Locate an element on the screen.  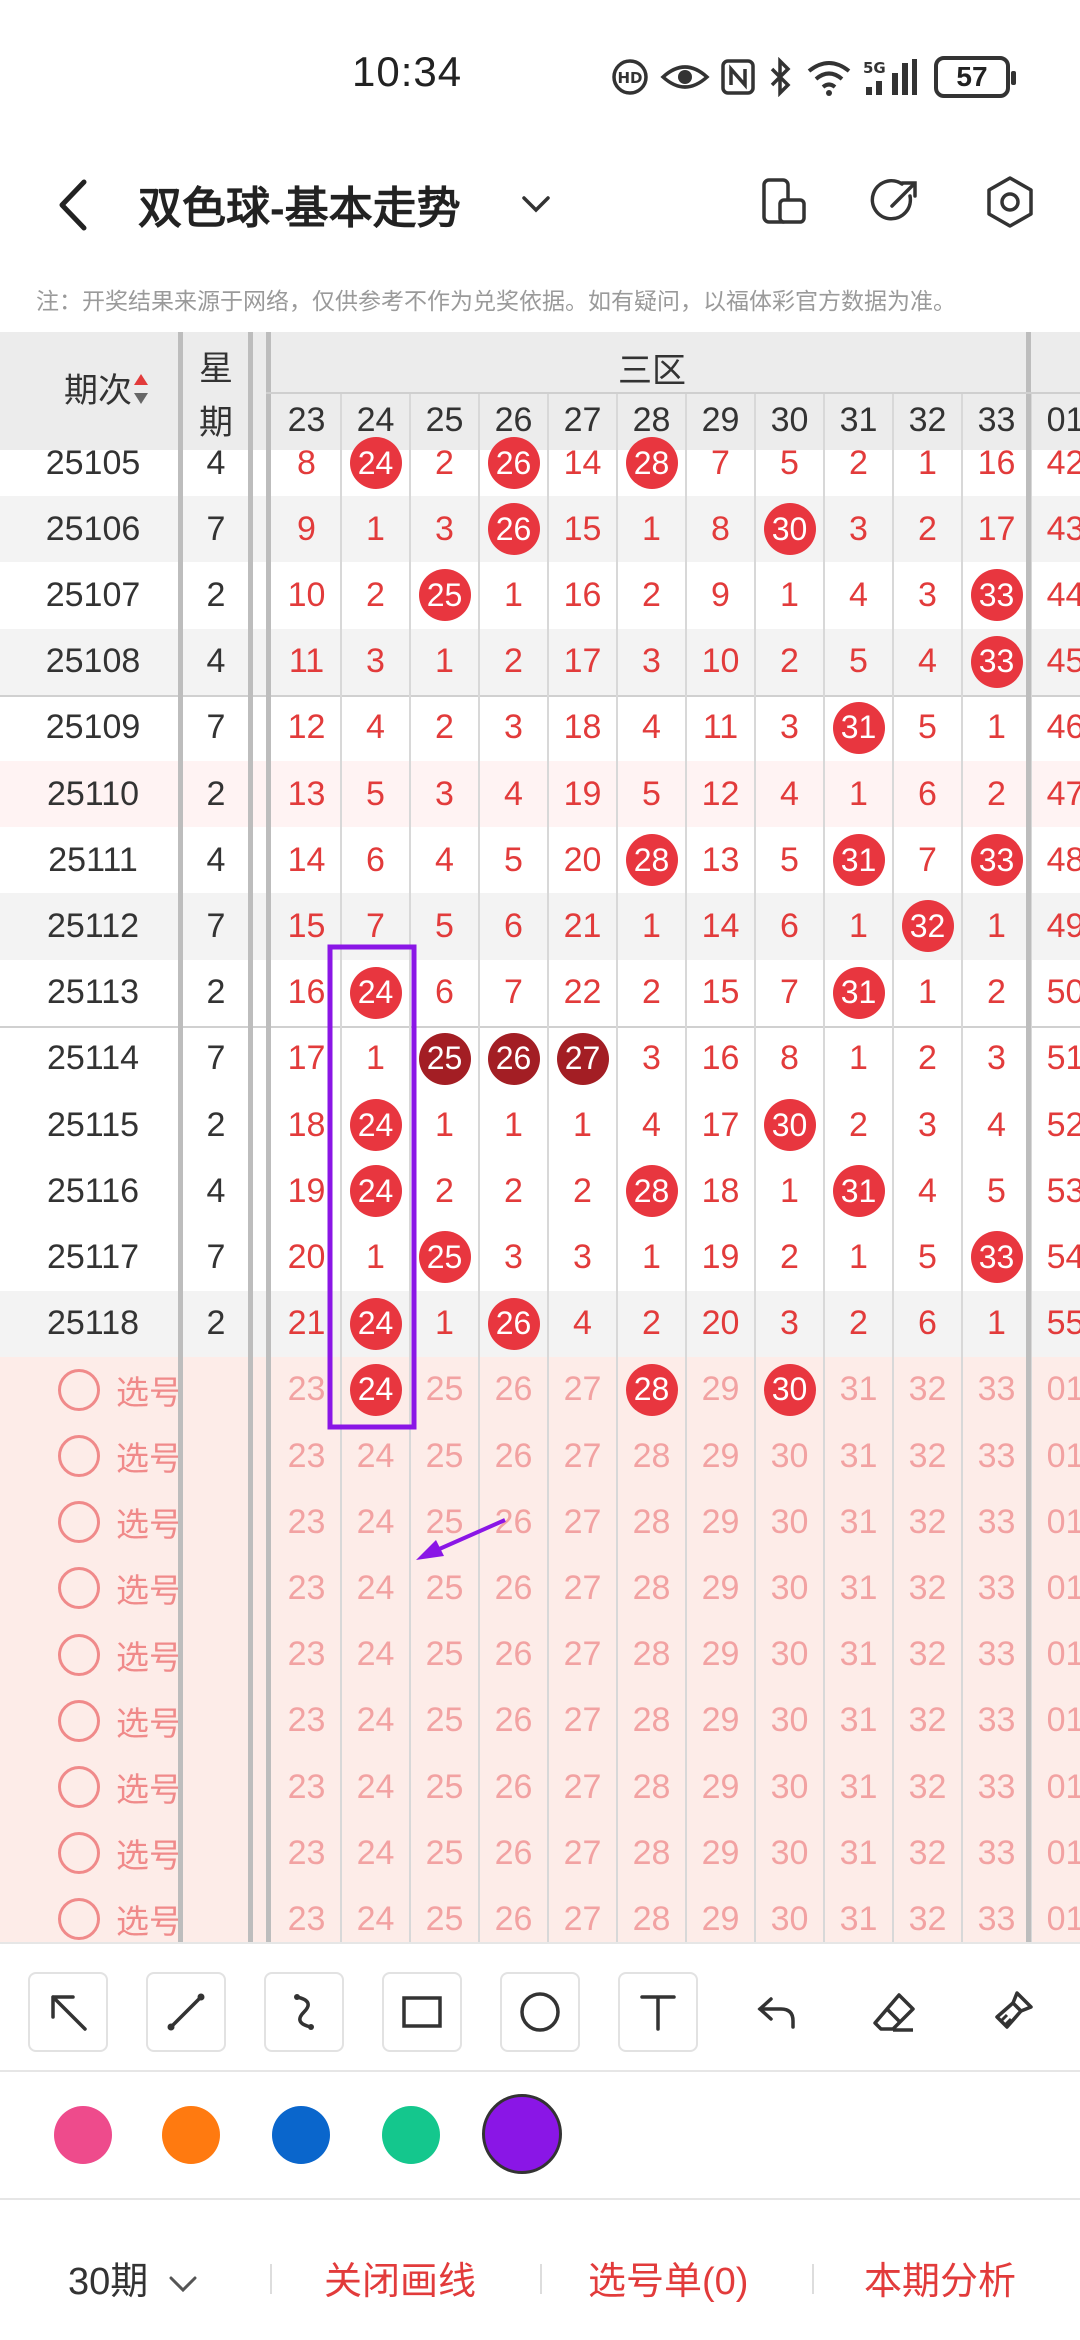
bottom-bar: 30期 关闭画线 选号单(0) 本期分析 is located at coordinates (540, 2269).